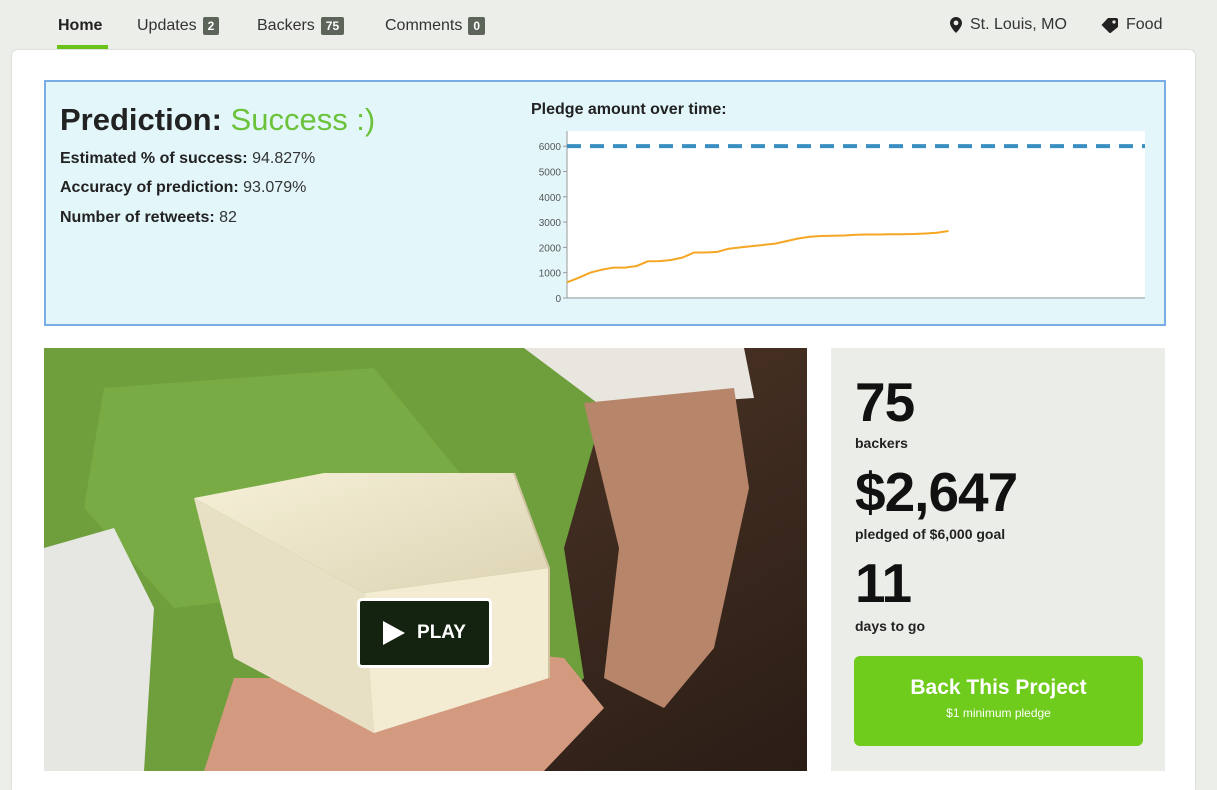  What do you see at coordinates (275, 187) in the screenshot?
I see `stat-value: 93.079%` at bounding box center [275, 187].